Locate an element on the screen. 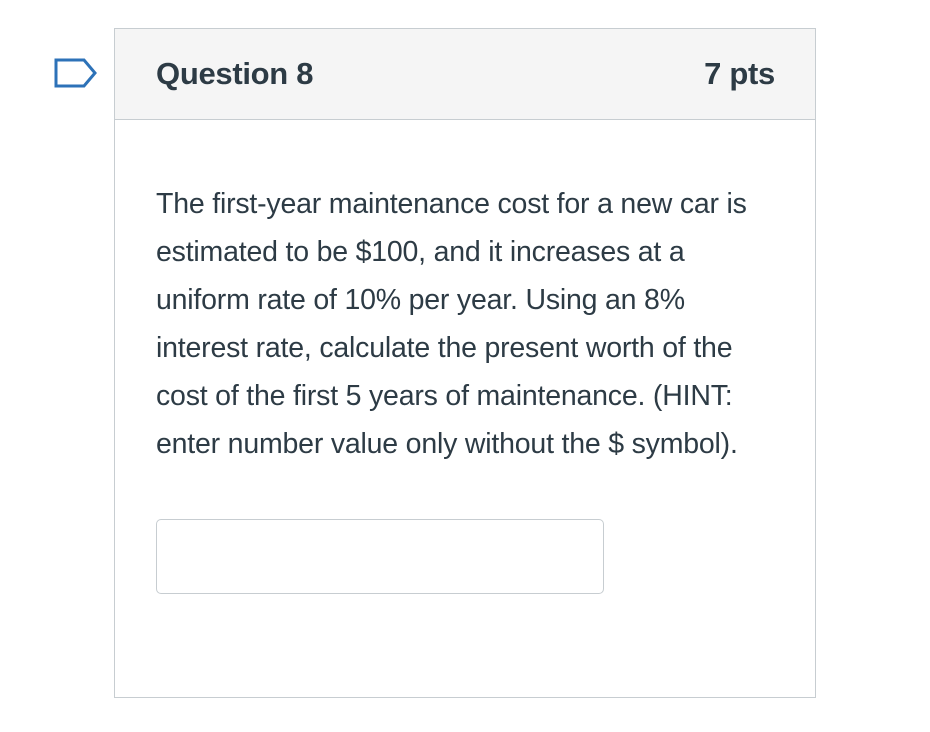 This screenshot has height=732, width=930. question-points: 7 pts is located at coordinates (739, 73).